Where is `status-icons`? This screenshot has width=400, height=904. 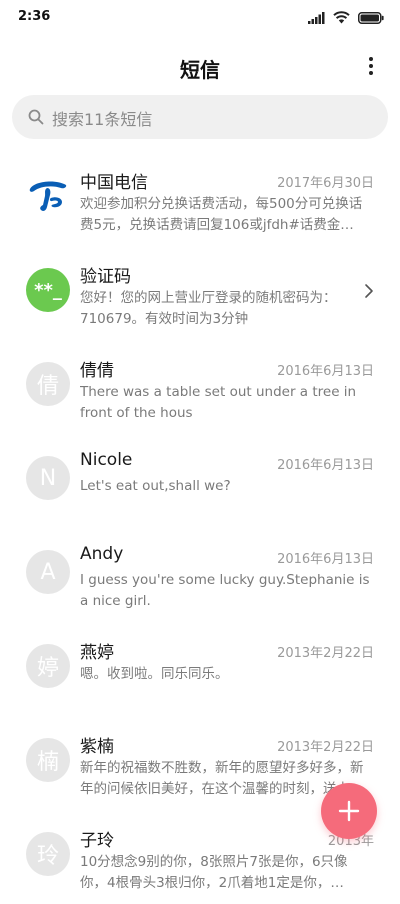 status-icons is located at coordinates (346, 17).